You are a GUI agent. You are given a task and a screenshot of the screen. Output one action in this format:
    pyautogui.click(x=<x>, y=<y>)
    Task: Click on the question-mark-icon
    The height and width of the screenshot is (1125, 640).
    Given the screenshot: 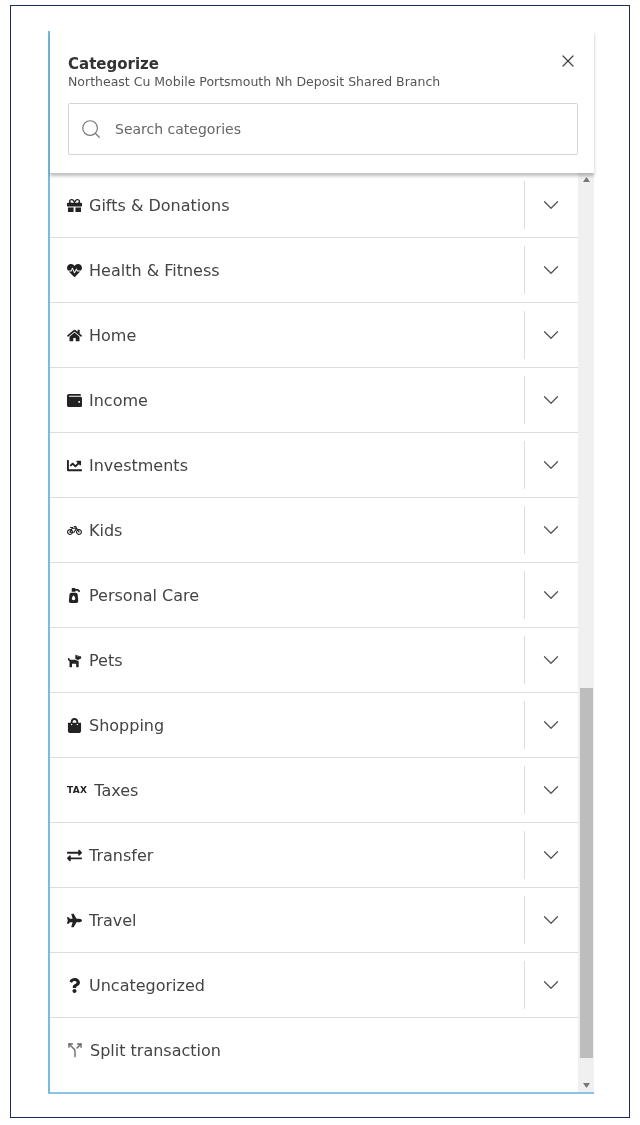 What is the action you would take?
    pyautogui.click(x=74, y=985)
    